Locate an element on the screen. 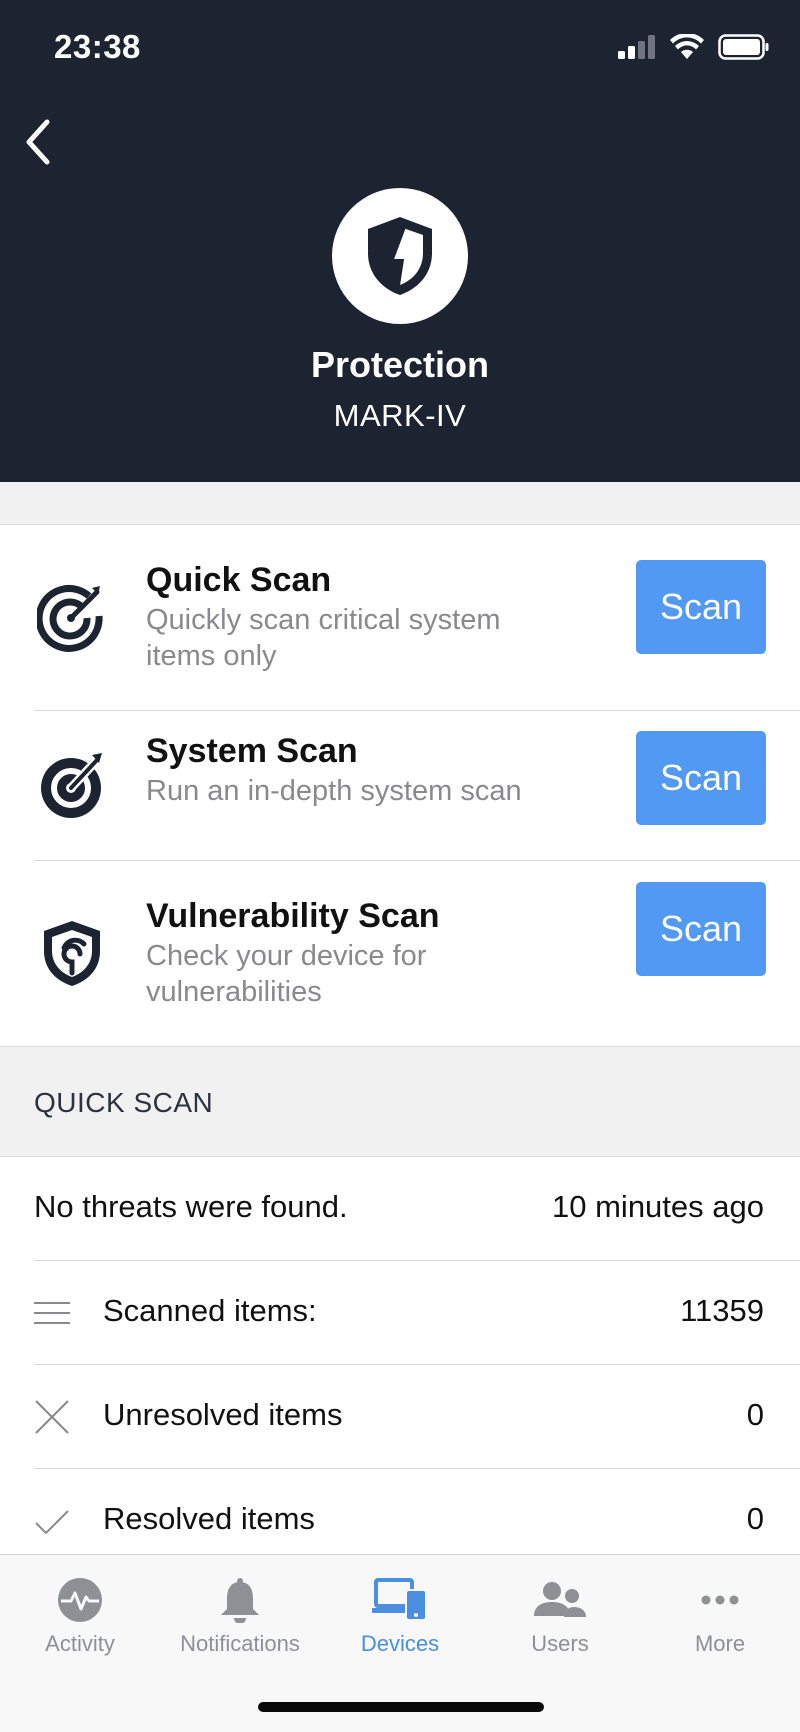  scan-option-description: Run an in-depth system scan is located at coordinates (334, 791).